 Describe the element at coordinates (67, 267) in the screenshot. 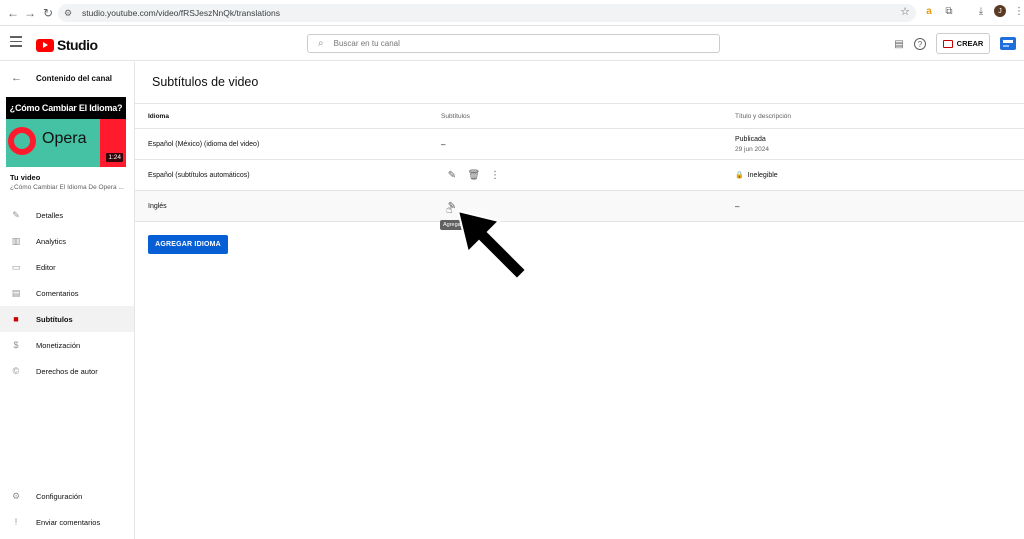

I see `sidebar-item-editor: ▭ Editor` at that location.